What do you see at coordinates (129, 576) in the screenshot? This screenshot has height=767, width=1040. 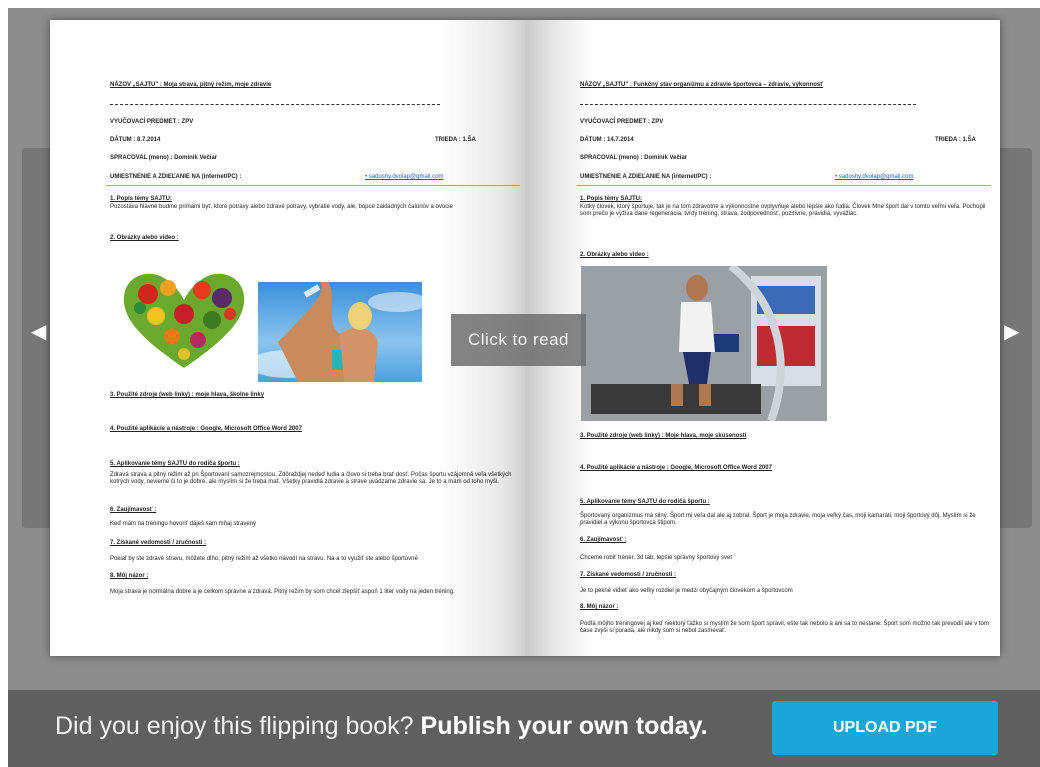 I see `left-section-8-heading: 8. Môj názor :` at bounding box center [129, 576].